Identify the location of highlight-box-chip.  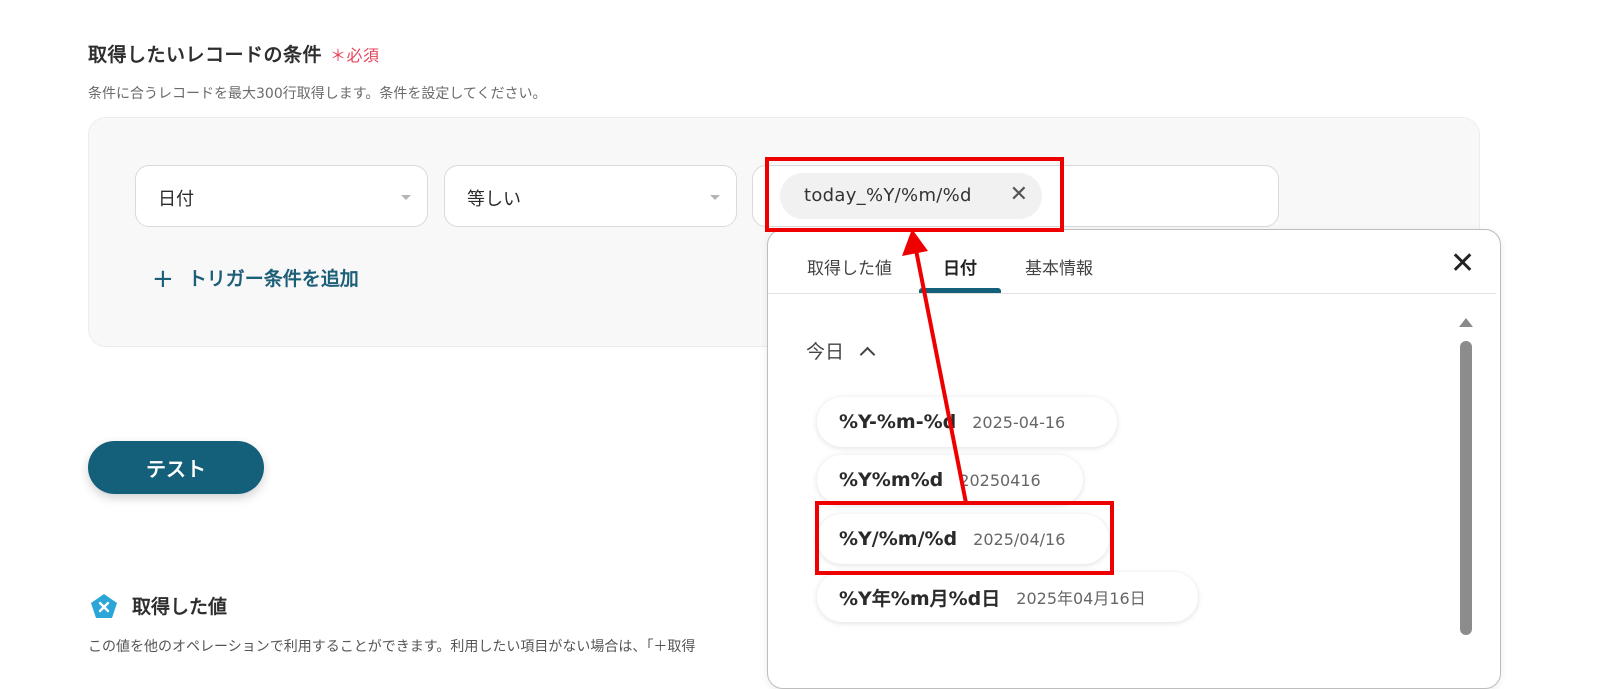
(914, 194).